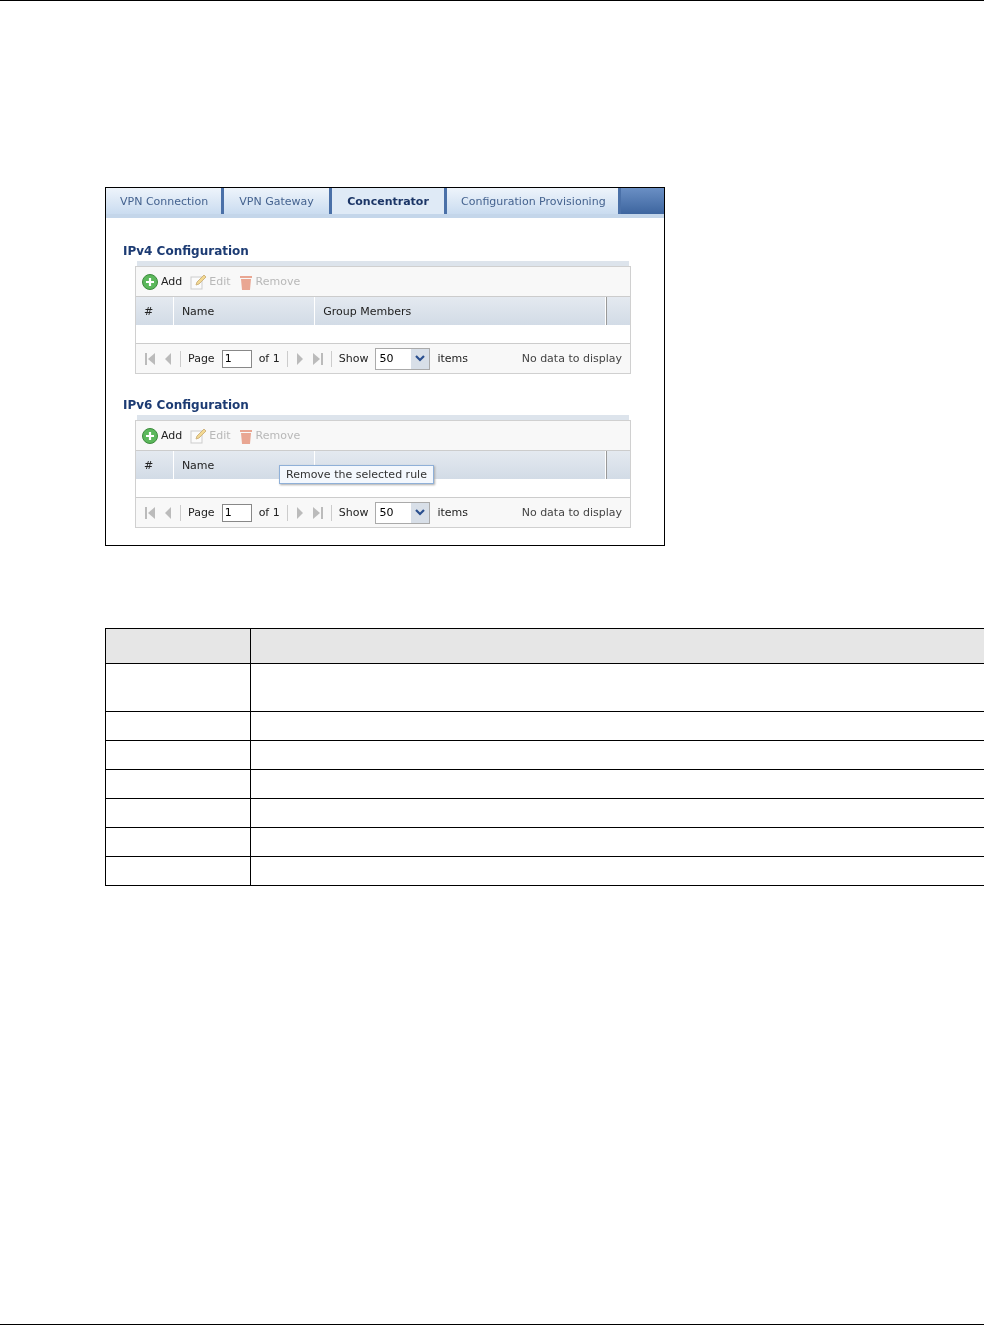  I want to click on tab: Configuration Provisioning, so click(534, 201).